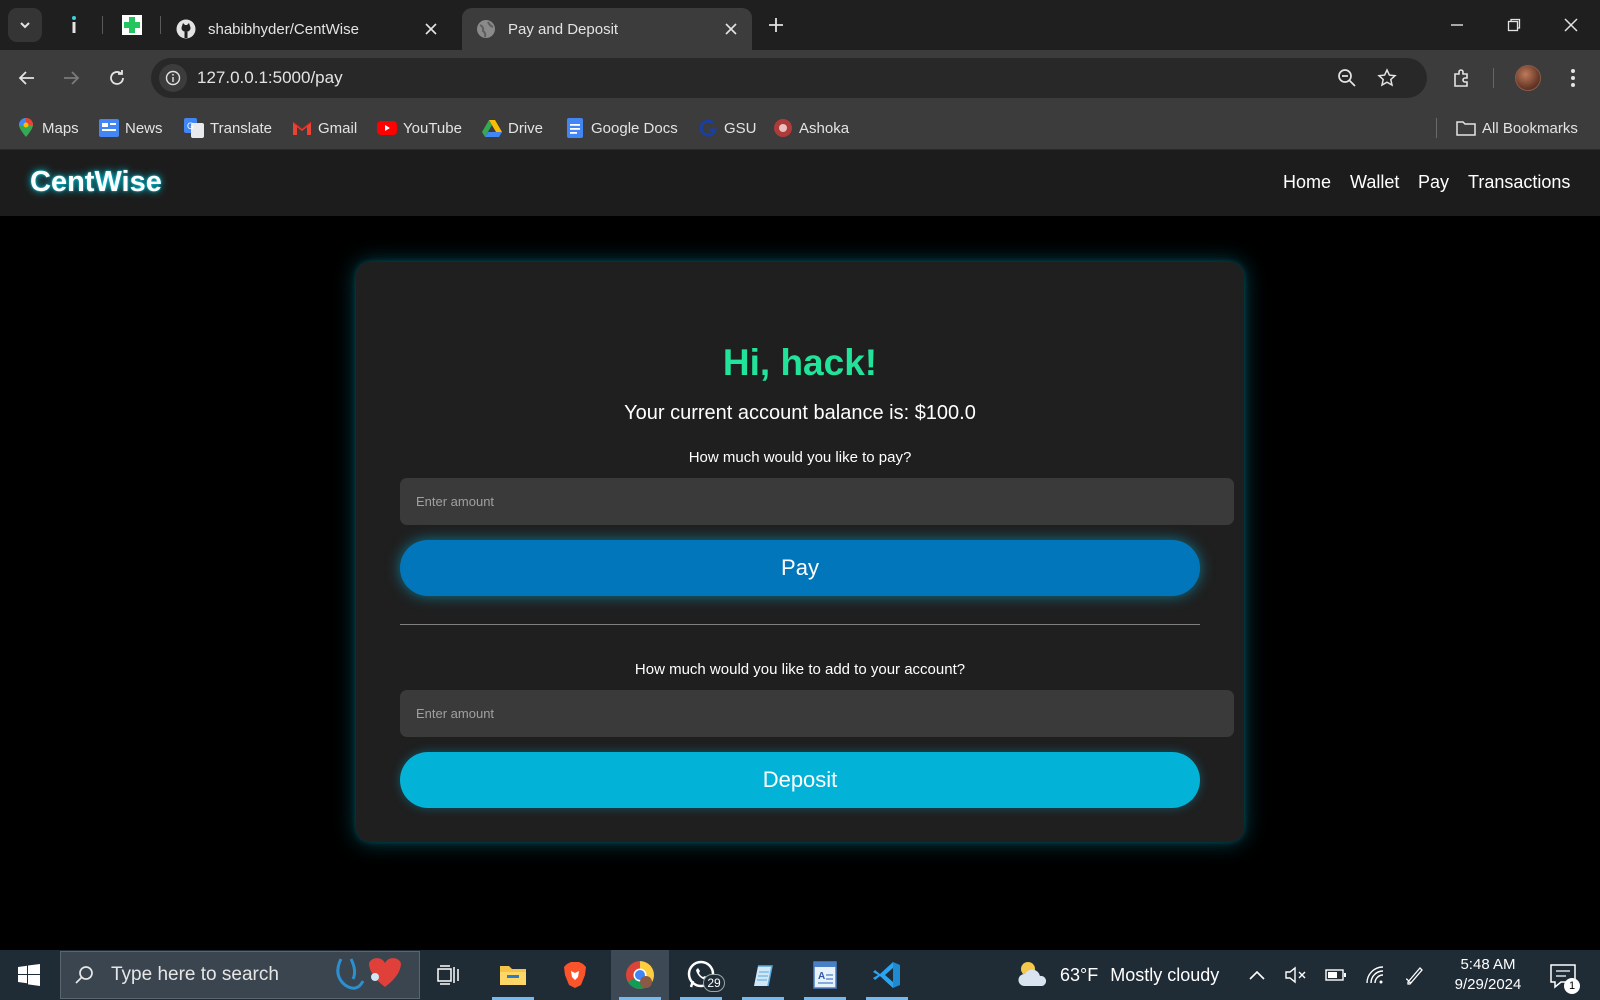 This screenshot has width=1600, height=1000. I want to click on windows-logo-icon, so click(29, 975).